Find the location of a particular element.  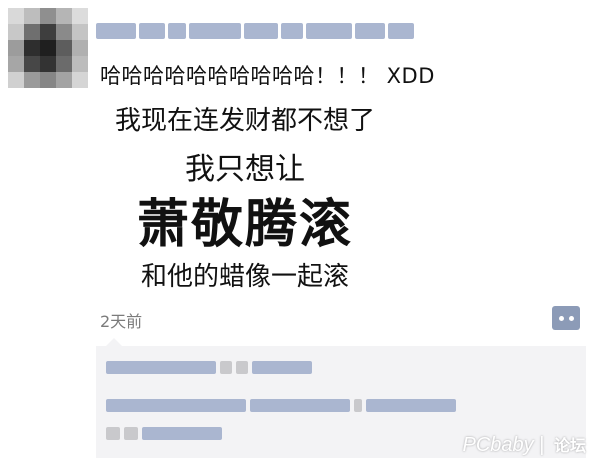

nickname-blurred is located at coordinates (256, 31).